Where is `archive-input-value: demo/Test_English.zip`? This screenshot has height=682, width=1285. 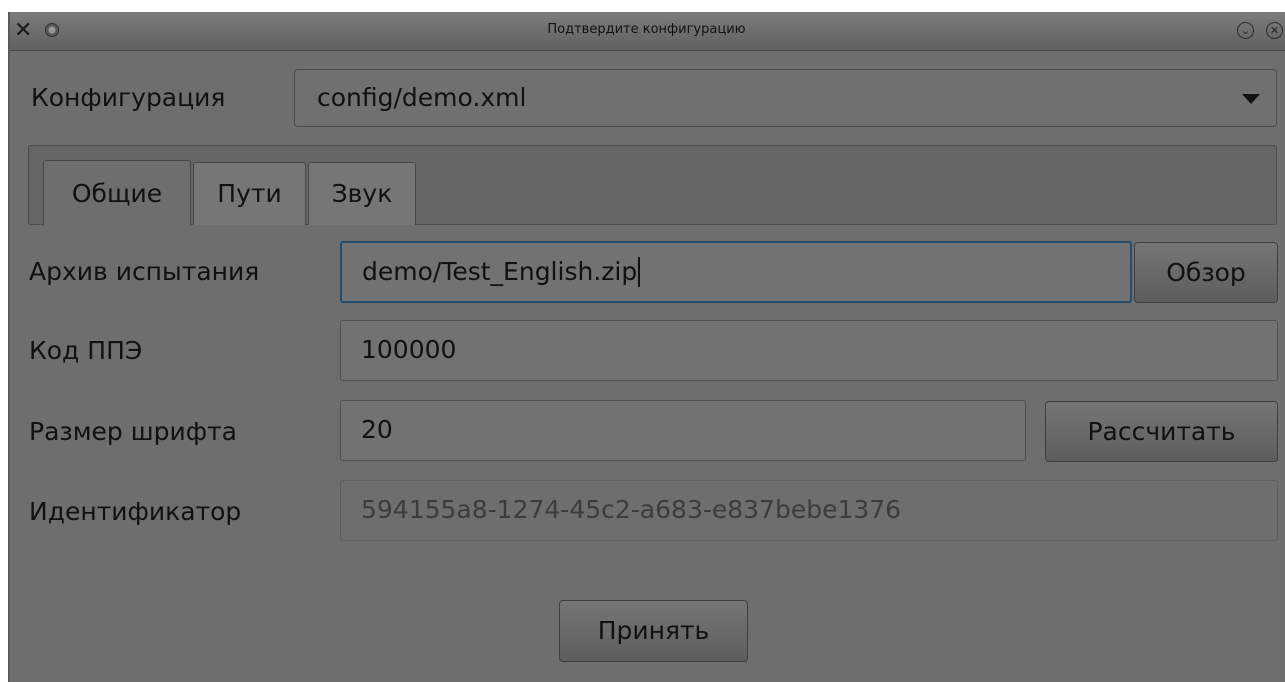
archive-input-value: demo/Test_English.zip is located at coordinates (501, 272).